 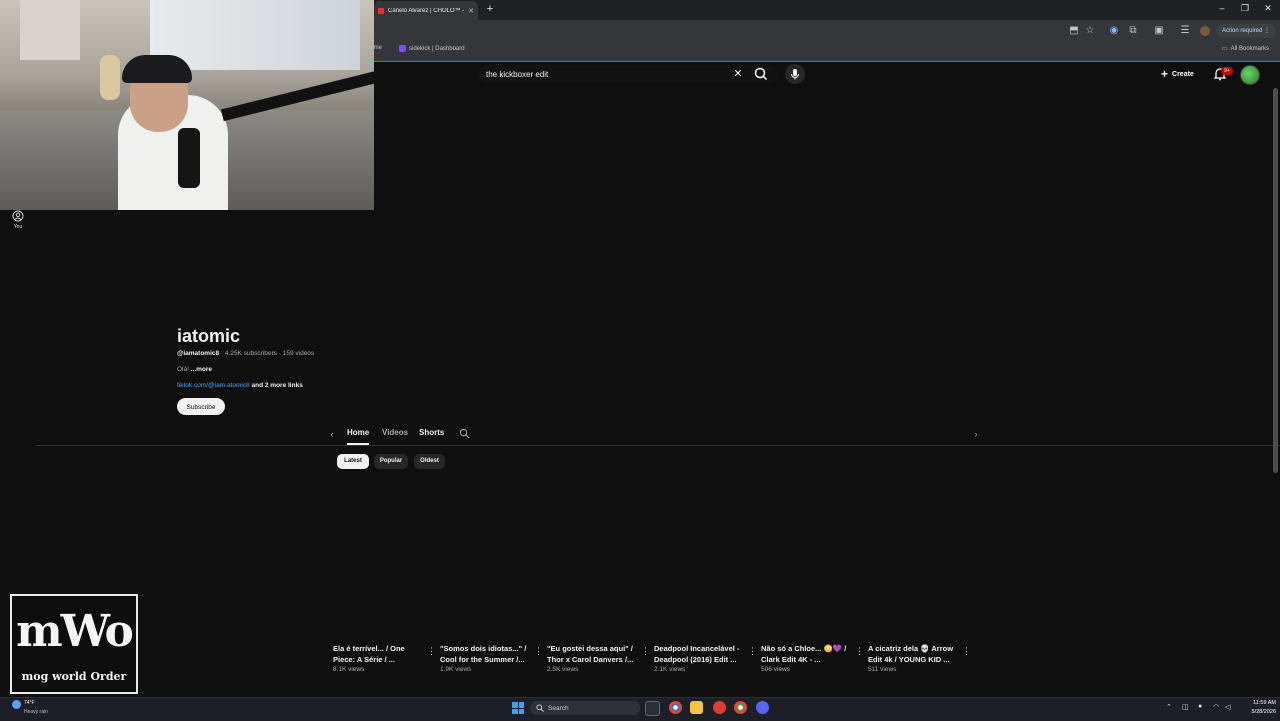 What do you see at coordinates (1268, 8) in the screenshot?
I see `close-window-button: ✕` at bounding box center [1268, 8].